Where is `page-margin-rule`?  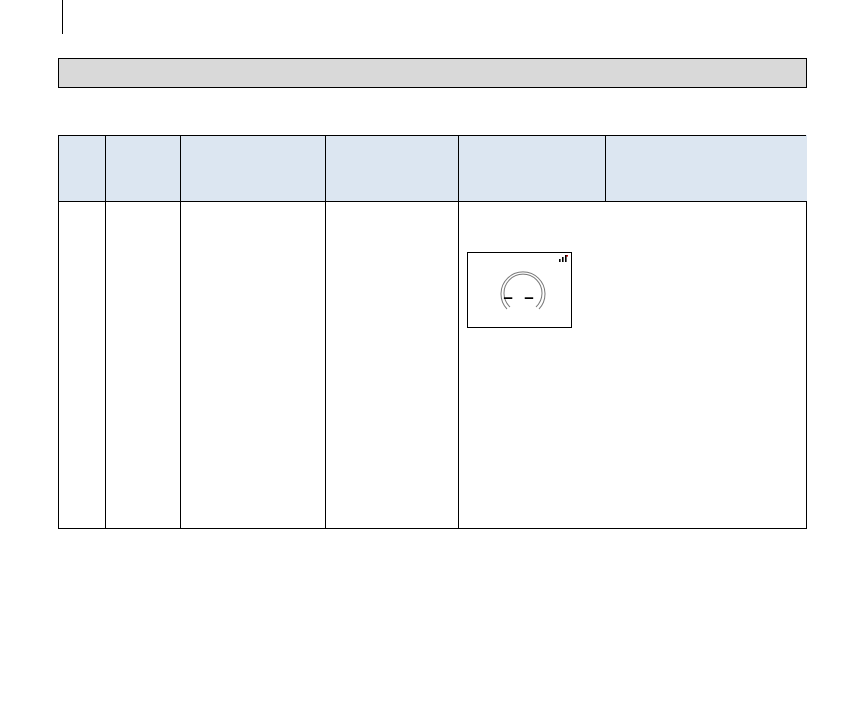 page-margin-rule is located at coordinates (62, 17).